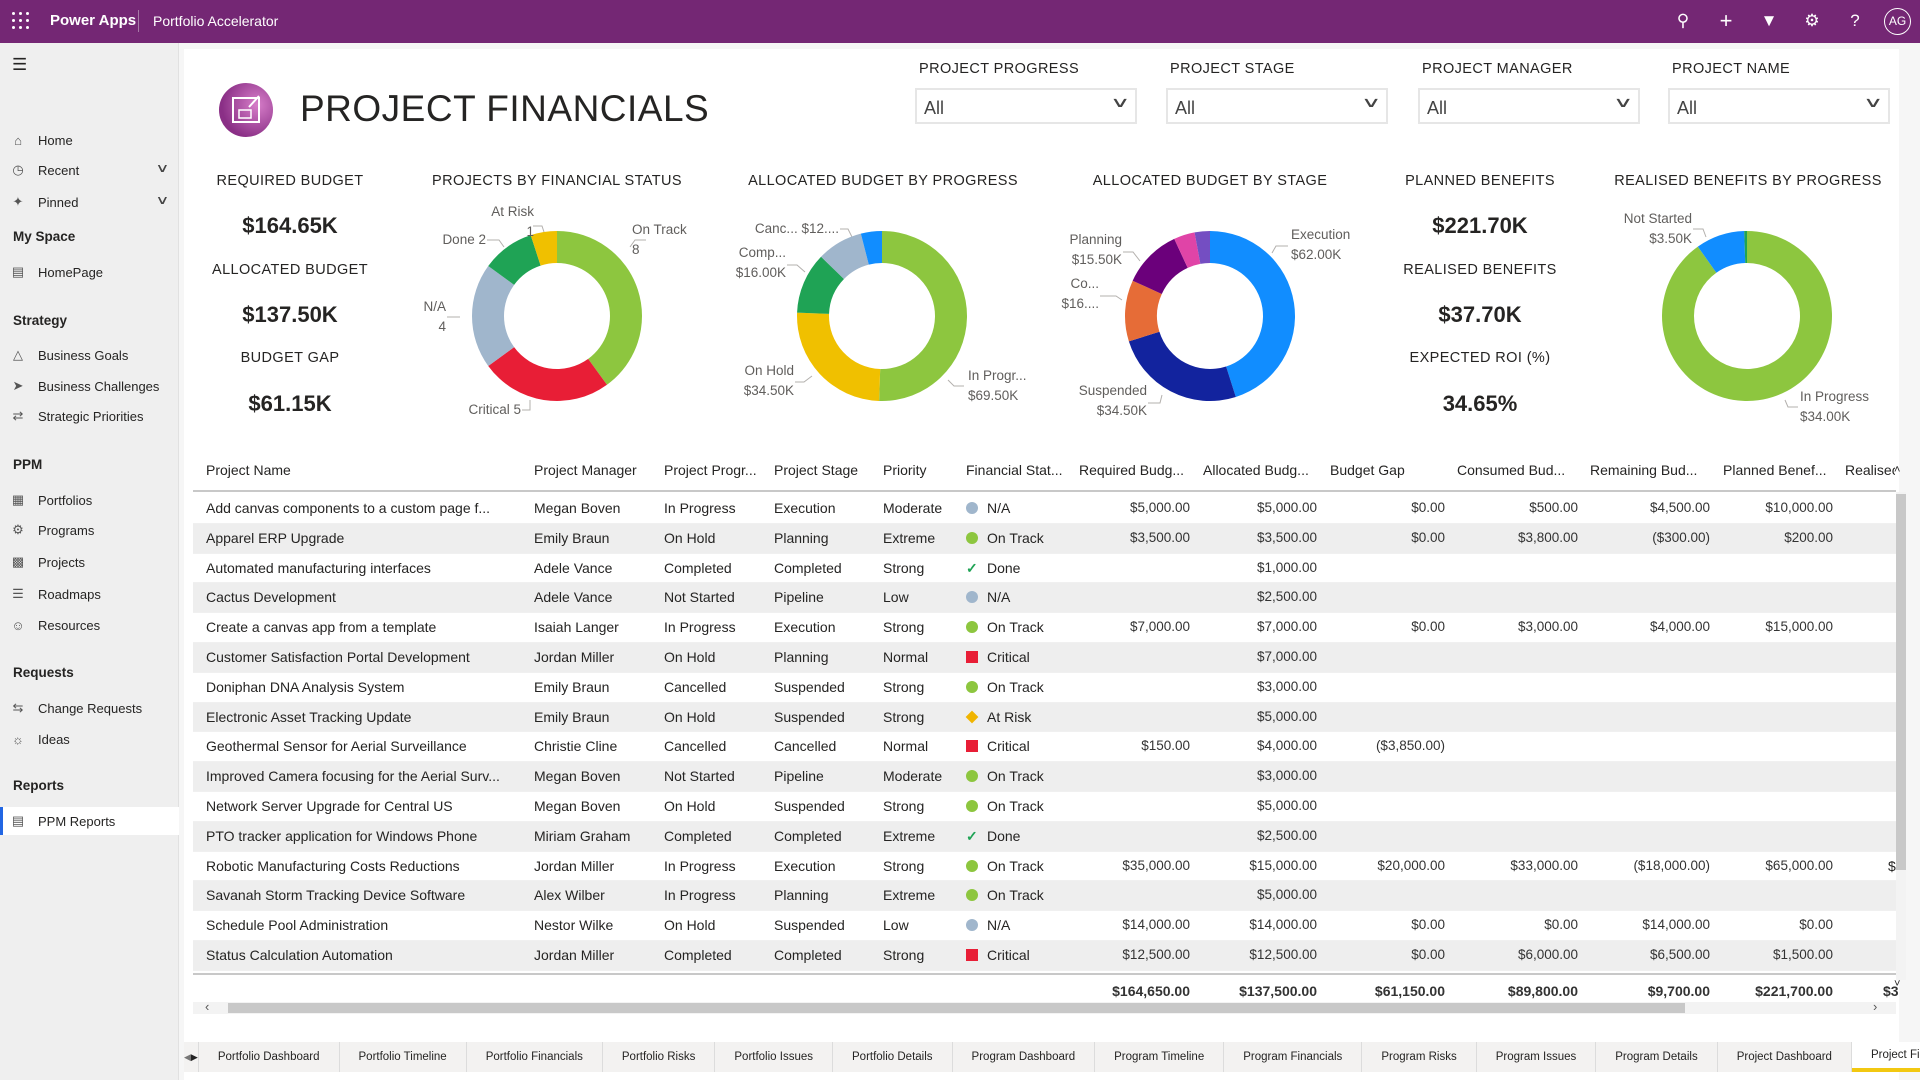 The image size is (1920, 1080). Describe the element at coordinates (89, 708) in the screenshot. I see `sidebar-item-change-requests: ⇆ Change Requests` at that location.